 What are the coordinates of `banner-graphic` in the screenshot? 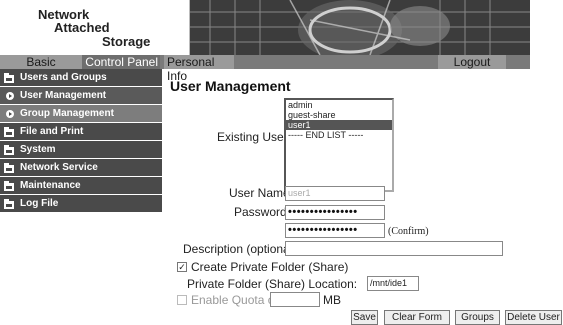 It's located at (360, 27).